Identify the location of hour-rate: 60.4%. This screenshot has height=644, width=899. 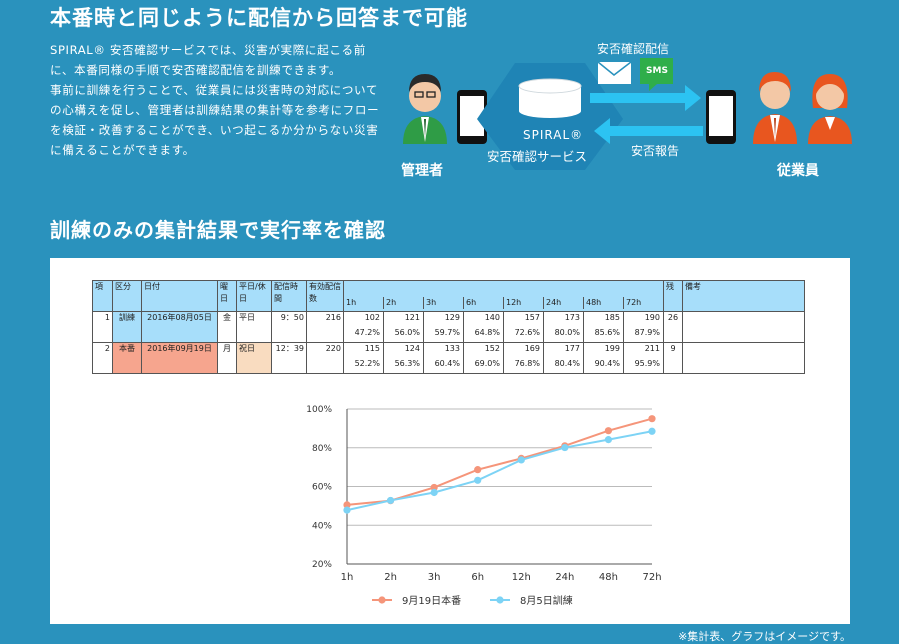
(443, 365).